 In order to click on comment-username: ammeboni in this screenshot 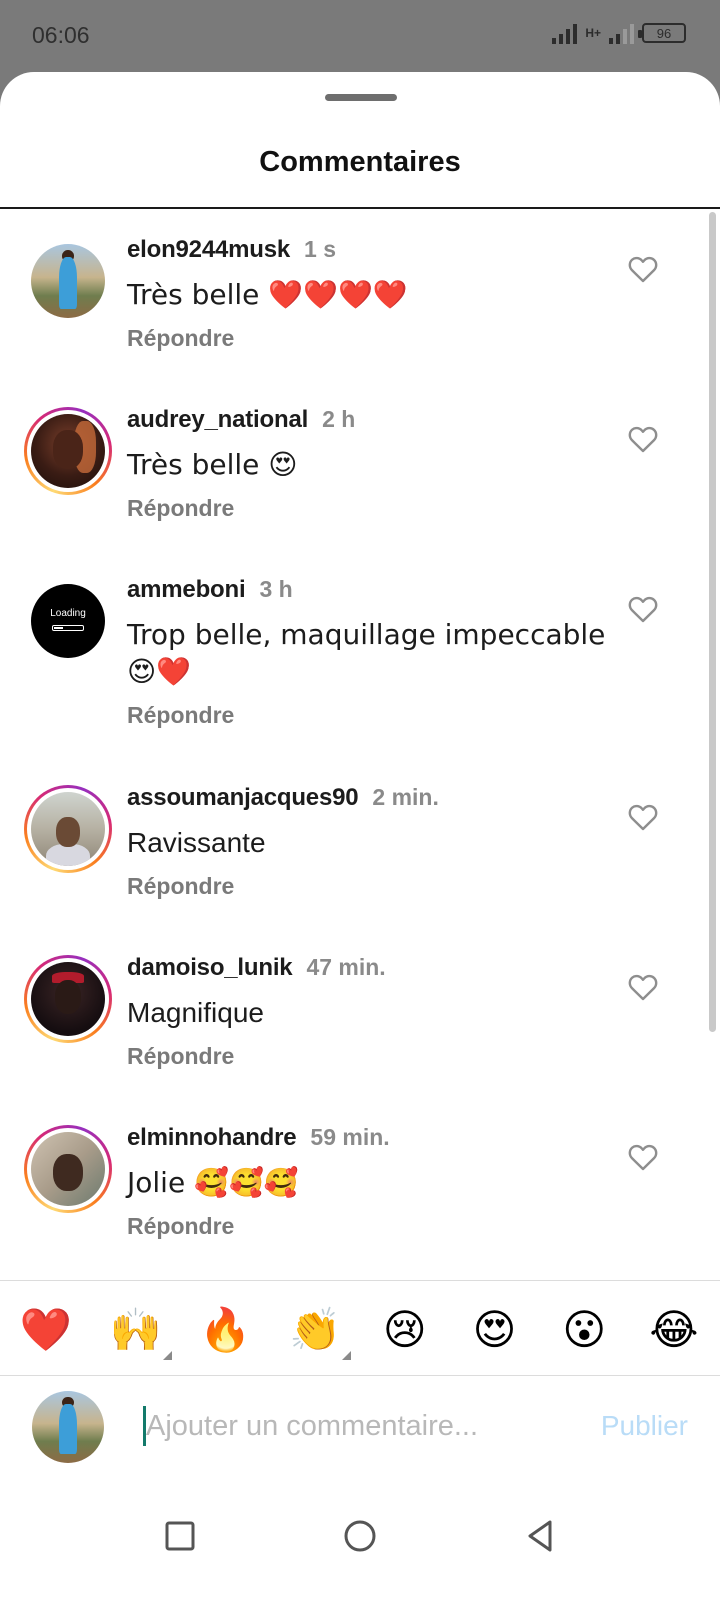, I will do `click(186, 590)`.